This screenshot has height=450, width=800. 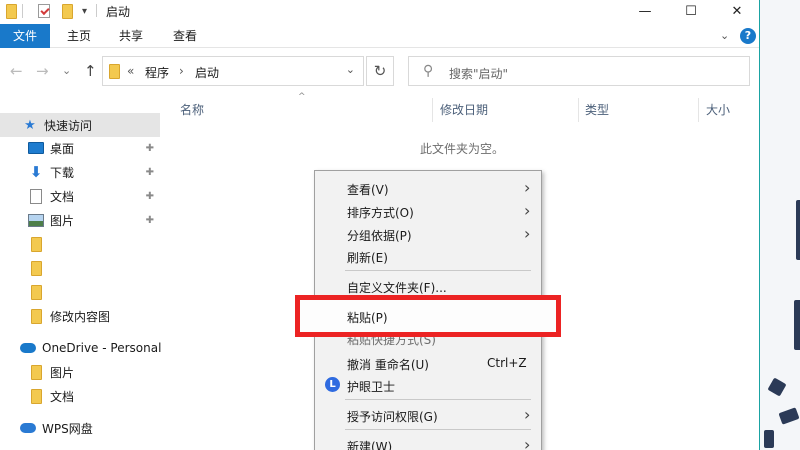 What do you see at coordinates (25, 36) in the screenshot?
I see `tab-file: 文件` at bounding box center [25, 36].